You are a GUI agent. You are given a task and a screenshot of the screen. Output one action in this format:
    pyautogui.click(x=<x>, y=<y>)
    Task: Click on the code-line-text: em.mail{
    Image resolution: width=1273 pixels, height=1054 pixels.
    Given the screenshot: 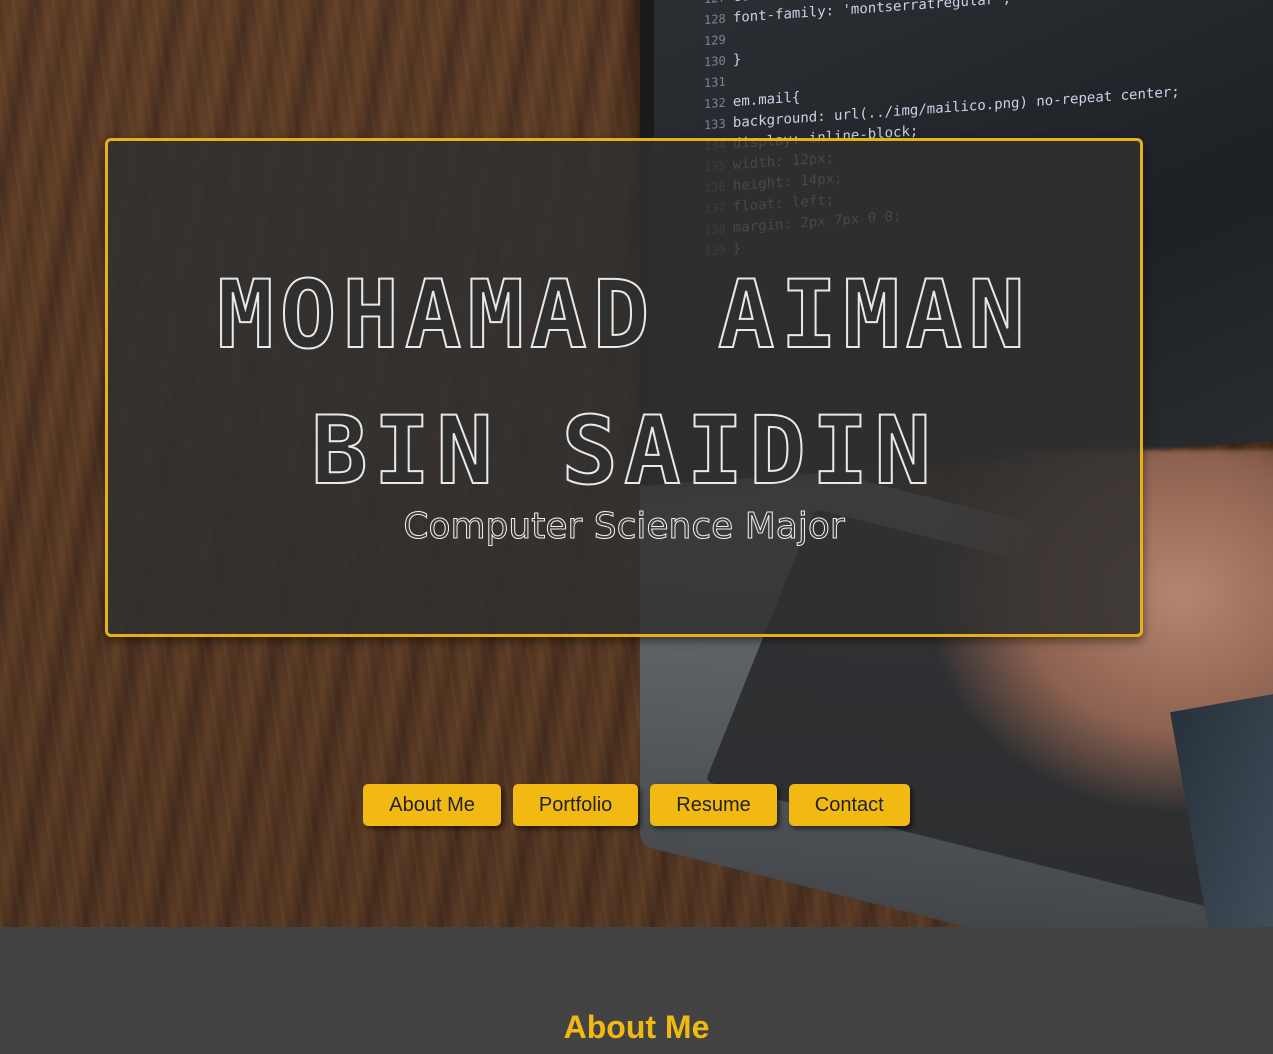 What is the action you would take?
    pyautogui.click(x=766, y=100)
    